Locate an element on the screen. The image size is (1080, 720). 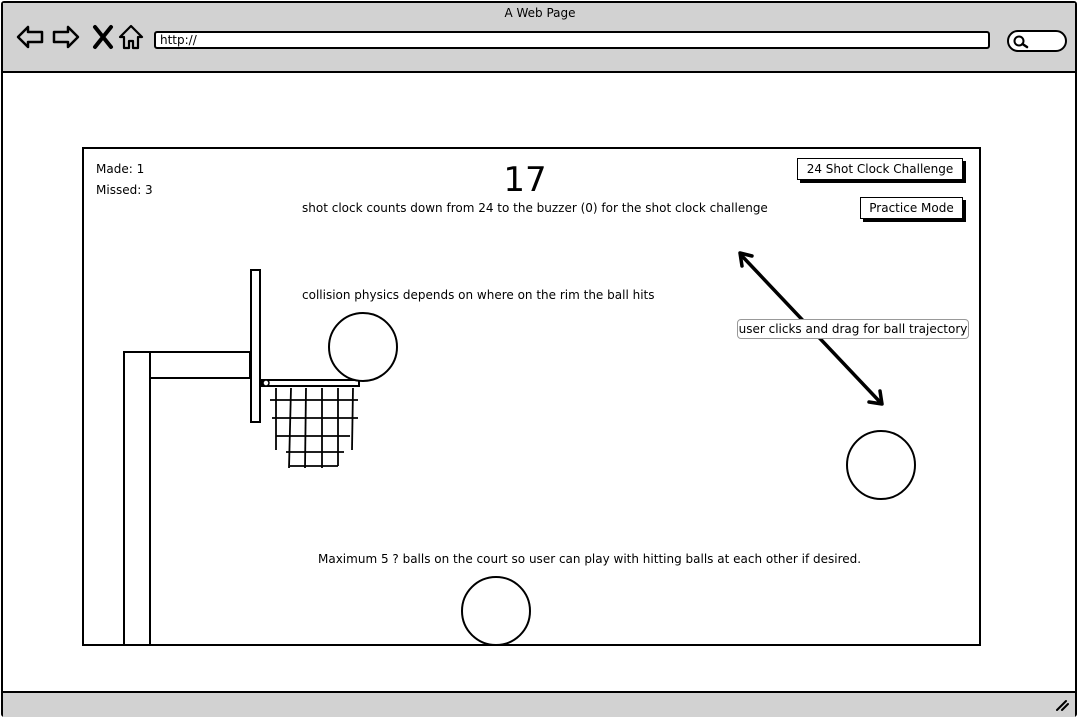
rim is located at coordinates (310, 383).